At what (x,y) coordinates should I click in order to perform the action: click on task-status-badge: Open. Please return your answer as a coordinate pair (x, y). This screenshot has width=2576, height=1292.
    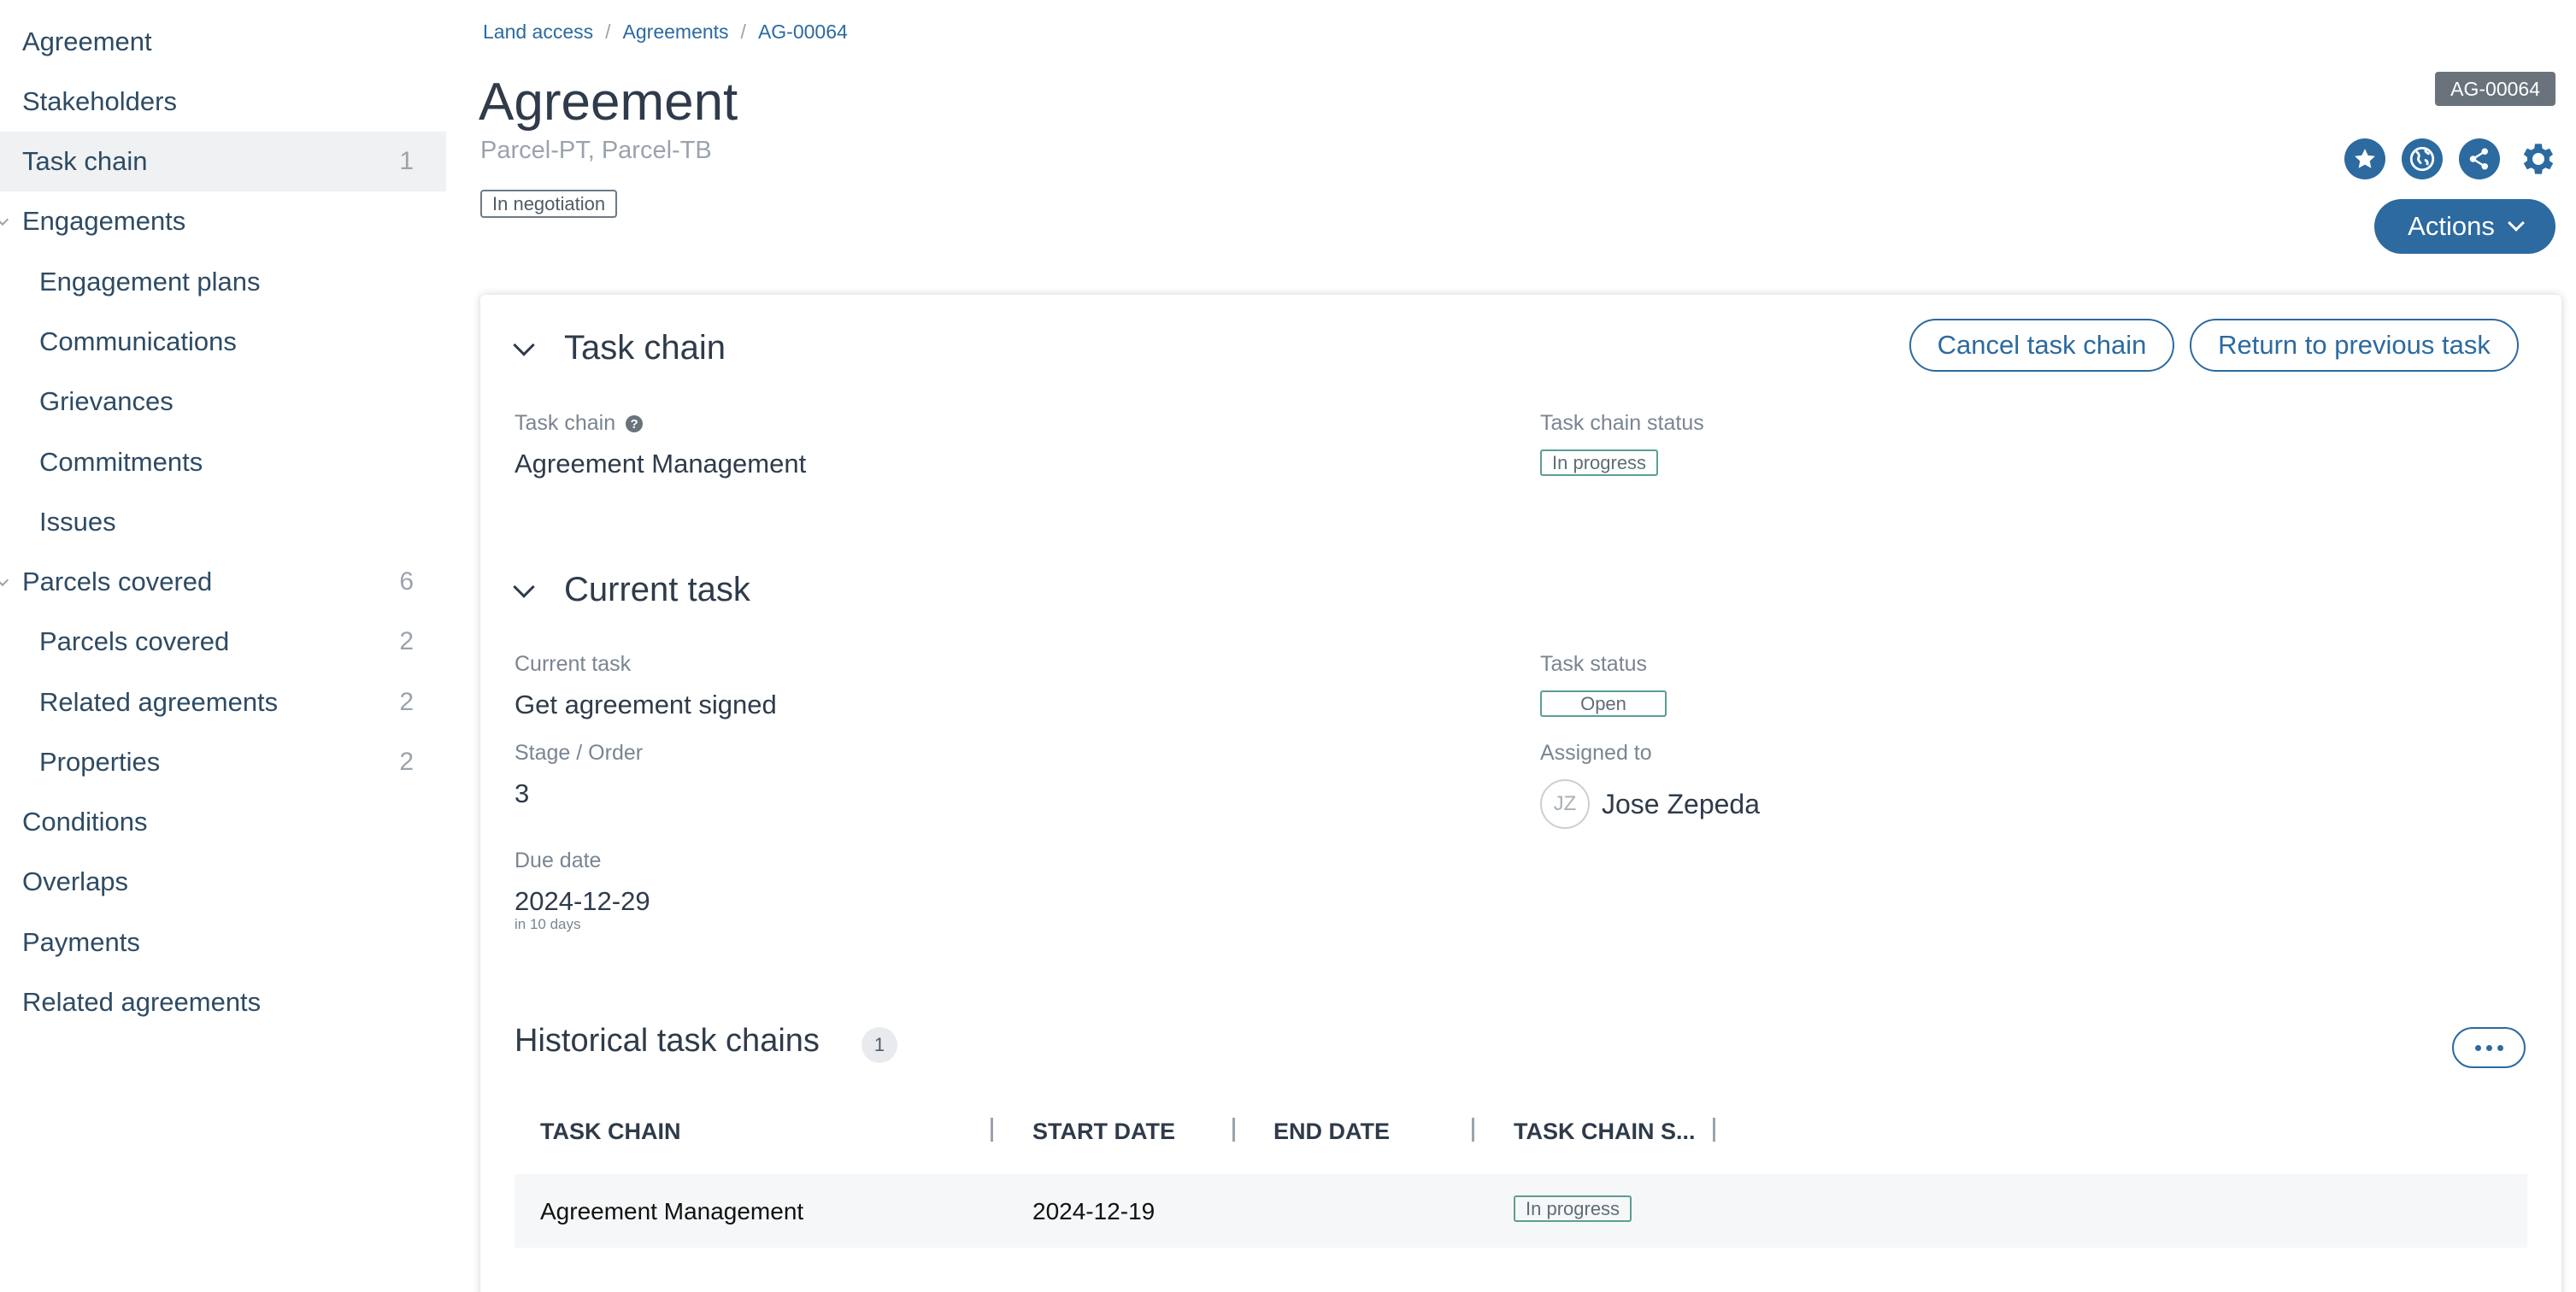
    Looking at the image, I should click on (1603, 703).